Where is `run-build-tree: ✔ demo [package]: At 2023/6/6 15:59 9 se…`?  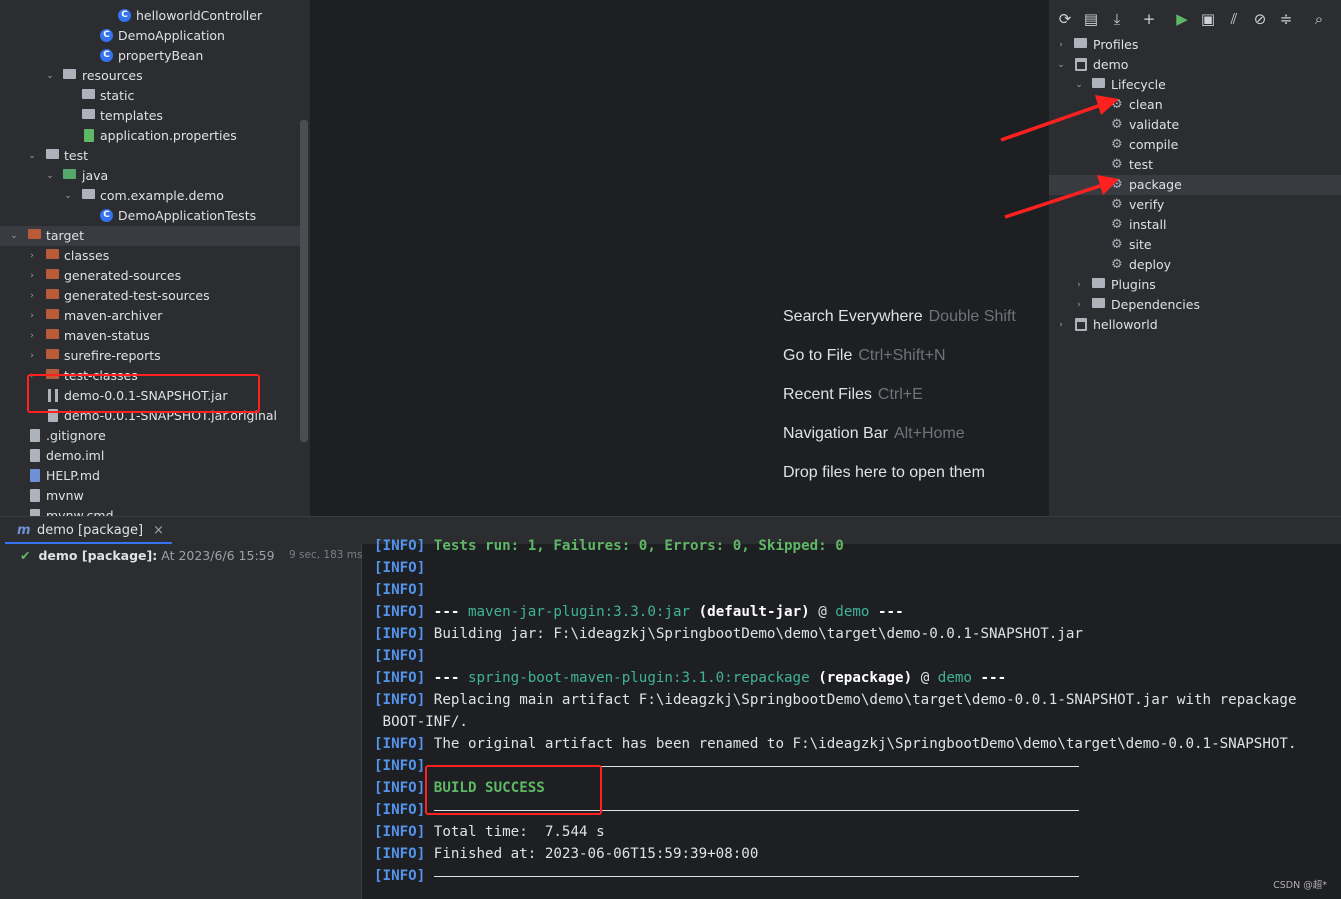
run-build-tree: ✔ demo [package]: At 2023/6/6 15:59 9 se… is located at coordinates (181, 721).